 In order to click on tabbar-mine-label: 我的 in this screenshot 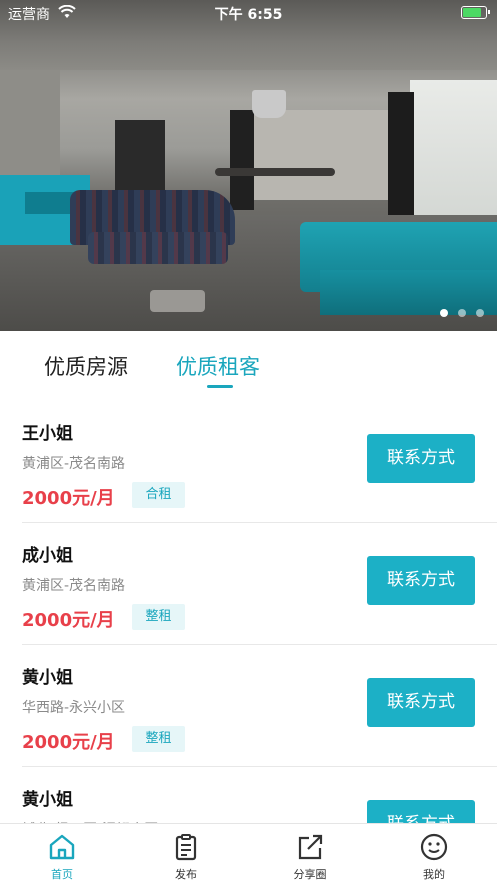, I will do `click(434, 874)`.